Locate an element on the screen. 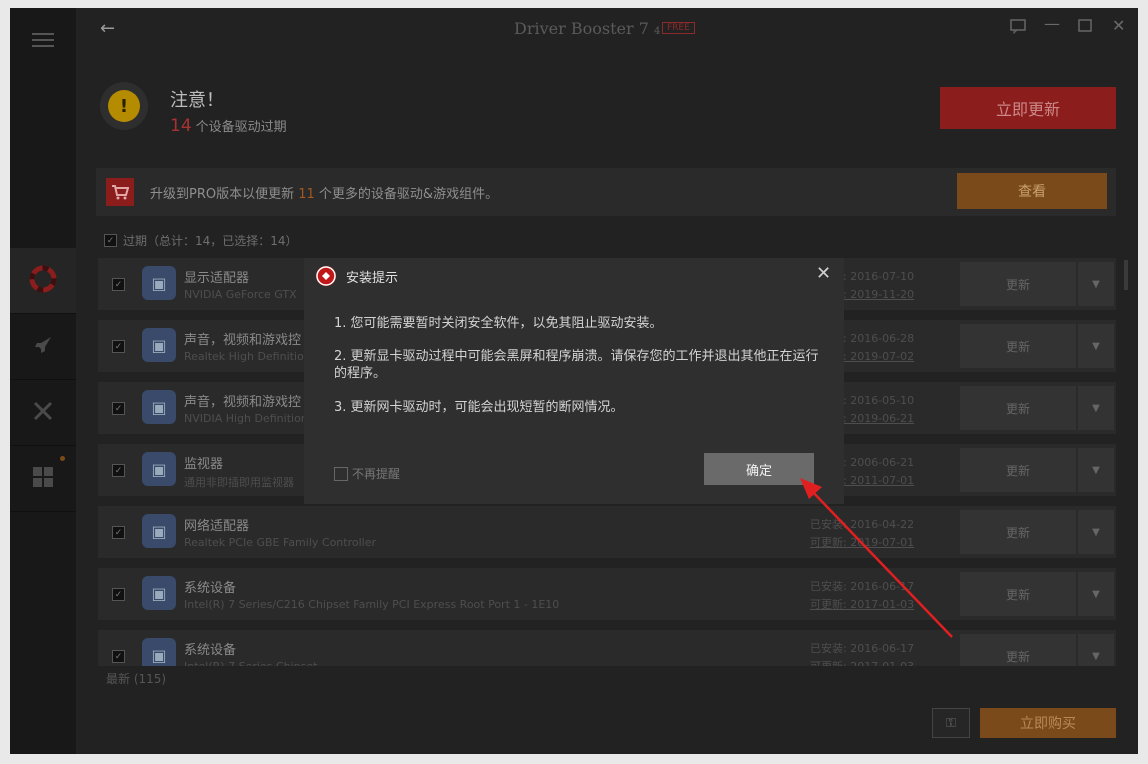  driver-name: 监视器 is located at coordinates (204, 464).